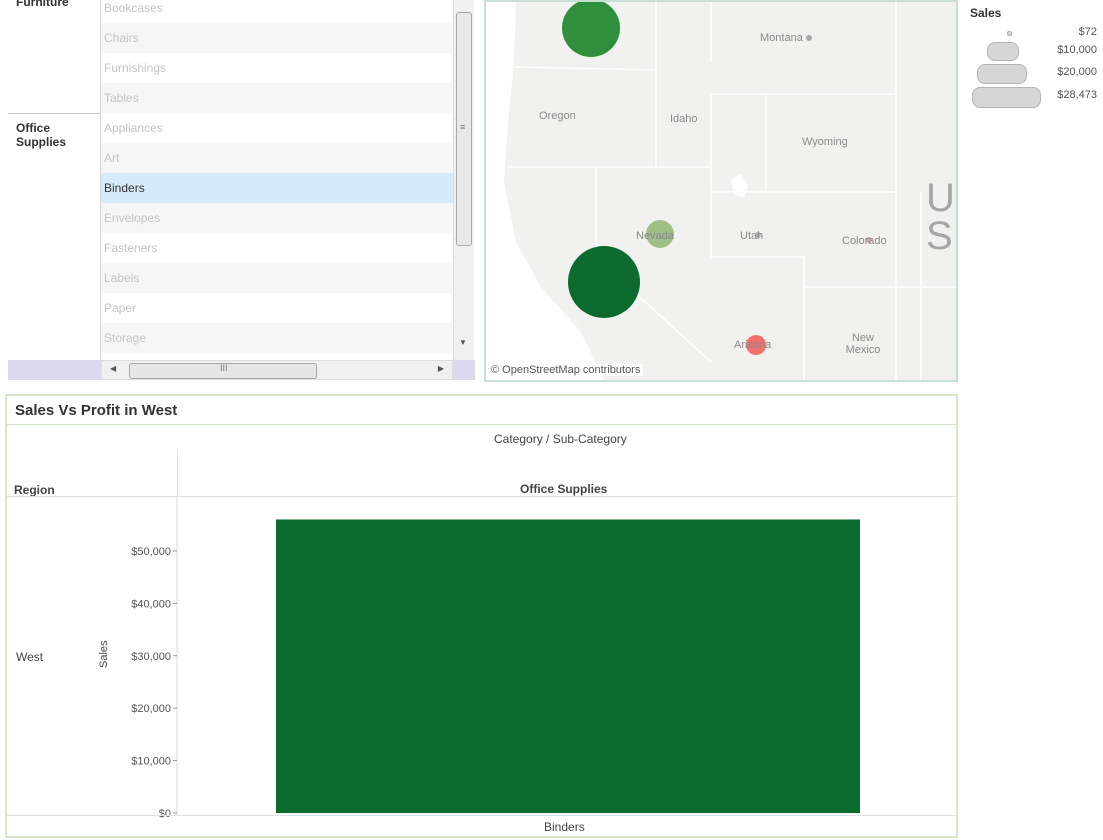 The height and width of the screenshot is (840, 1103). Describe the element at coordinates (132, 218) in the screenshot. I see `list-item-label: Envelopes` at that location.